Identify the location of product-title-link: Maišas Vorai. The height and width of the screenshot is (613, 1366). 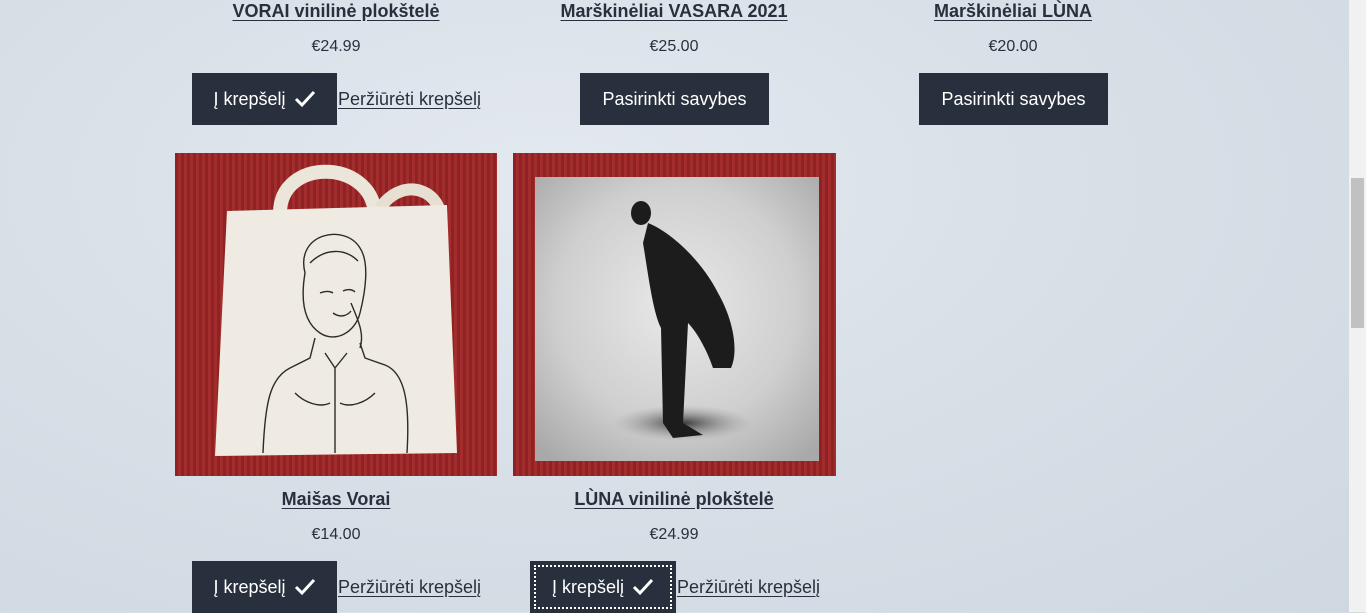
(336, 499).